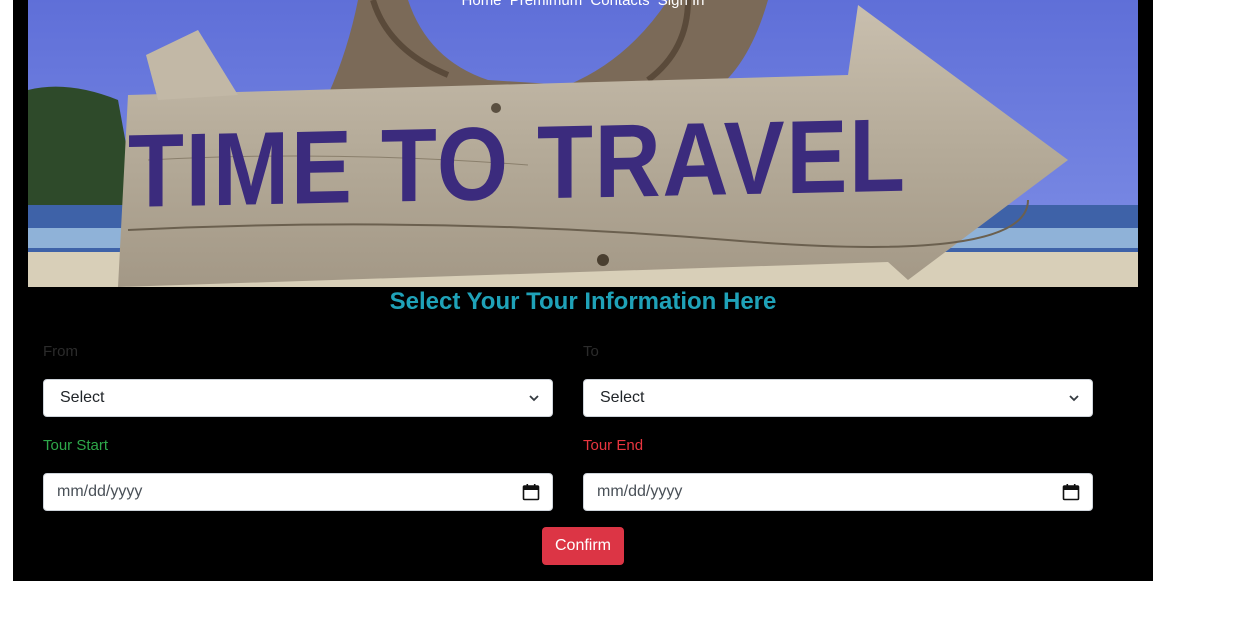 Image resolution: width=1238 pixels, height=620 pixels. What do you see at coordinates (622, 397) in the screenshot?
I see `to-select-value: Select` at bounding box center [622, 397].